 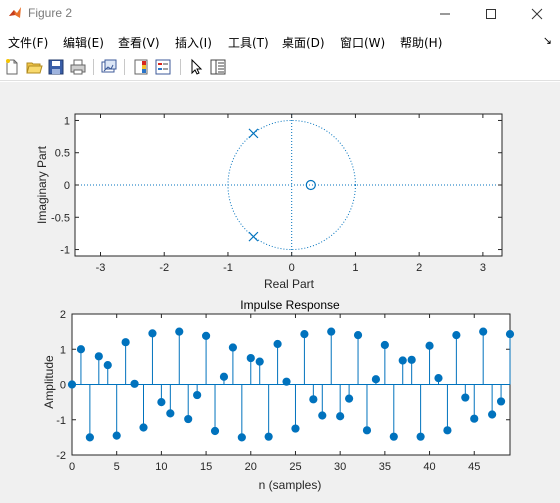 What do you see at coordinates (101, 268) in the screenshot?
I see `x-tick-label: -3` at bounding box center [101, 268].